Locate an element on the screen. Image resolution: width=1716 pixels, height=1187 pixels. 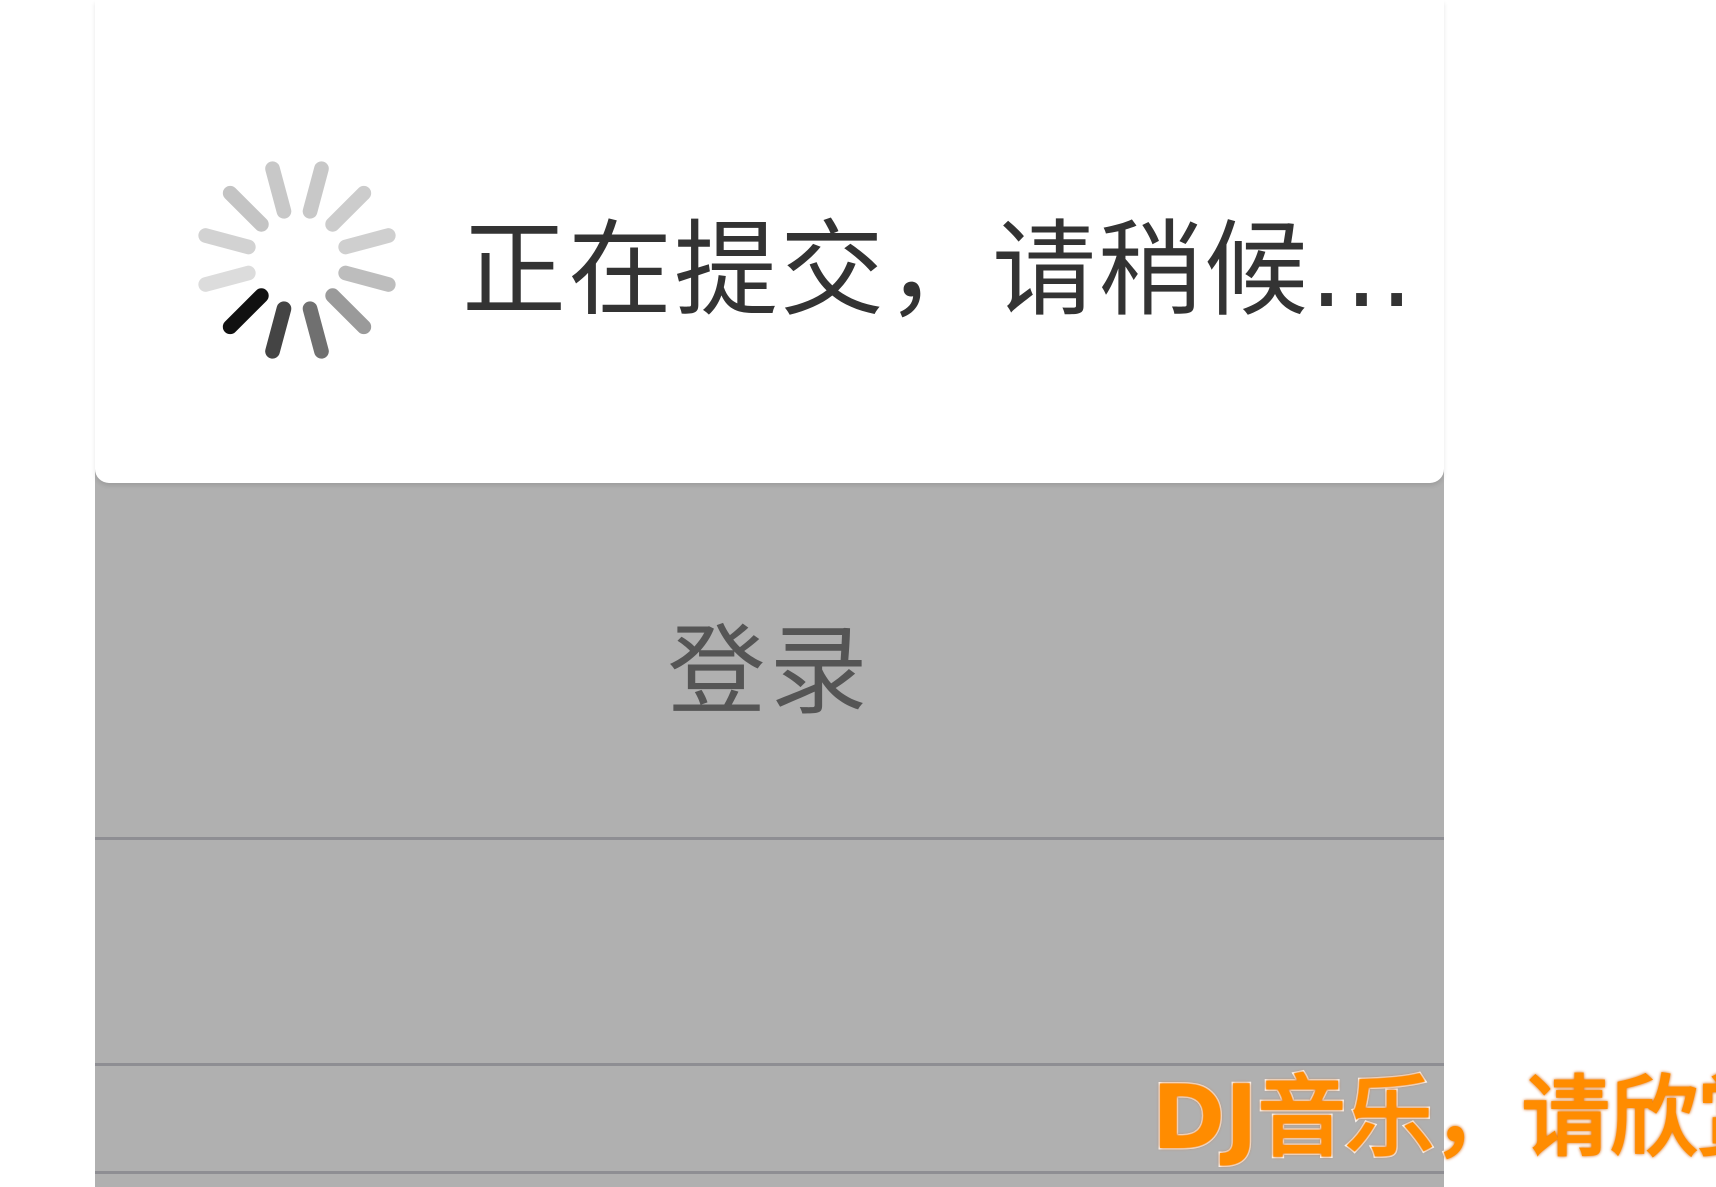
spinner-icon is located at coordinates (297, 260).